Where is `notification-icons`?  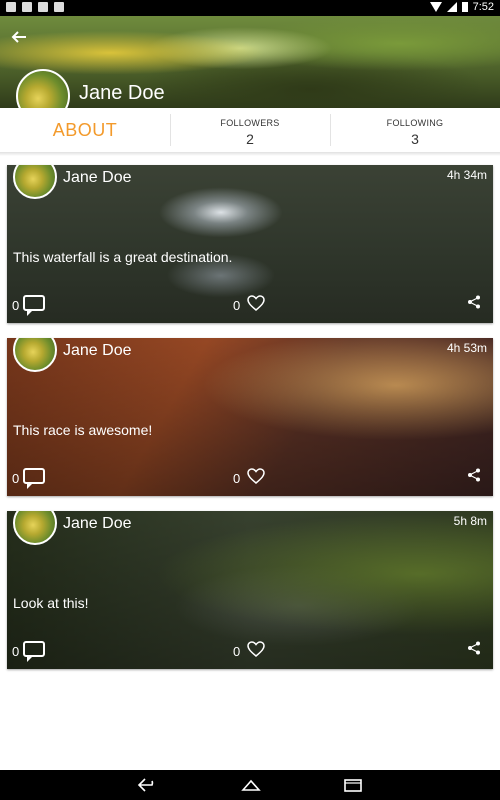
notification-icons is located at coordinates (35, 7).